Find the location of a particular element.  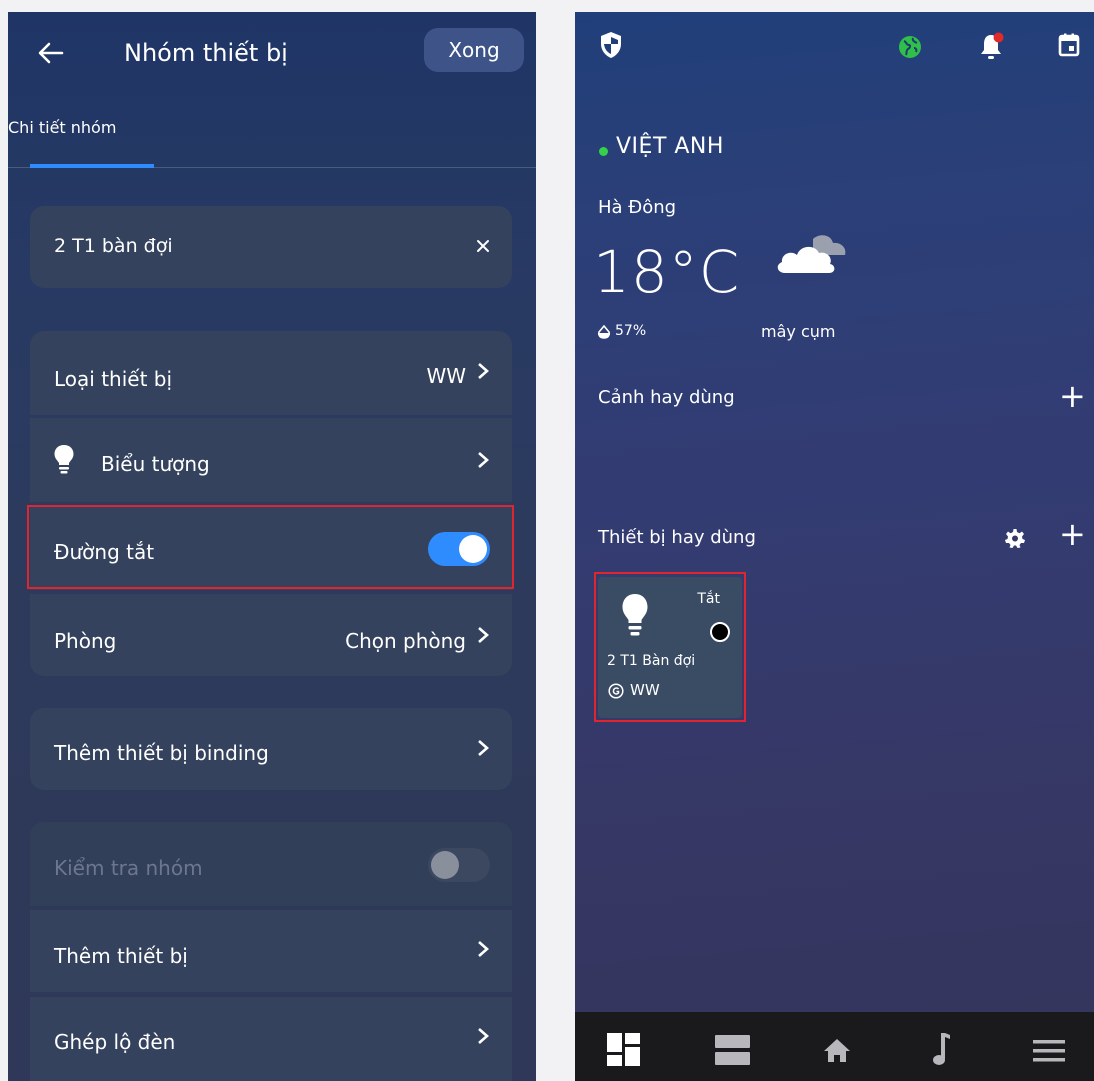

add-device-button: + is located at coordinates (1072, 534).